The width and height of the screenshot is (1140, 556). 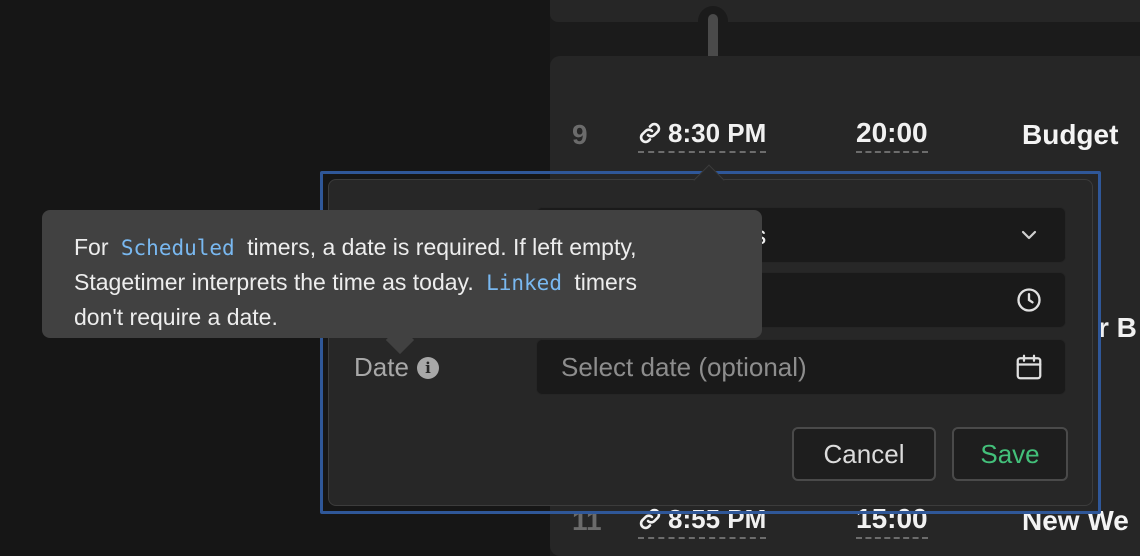 What do you see at coordinates (1029, 300) in the screenshot?
I see `clock-icon` at bounding box center [1029, 300].